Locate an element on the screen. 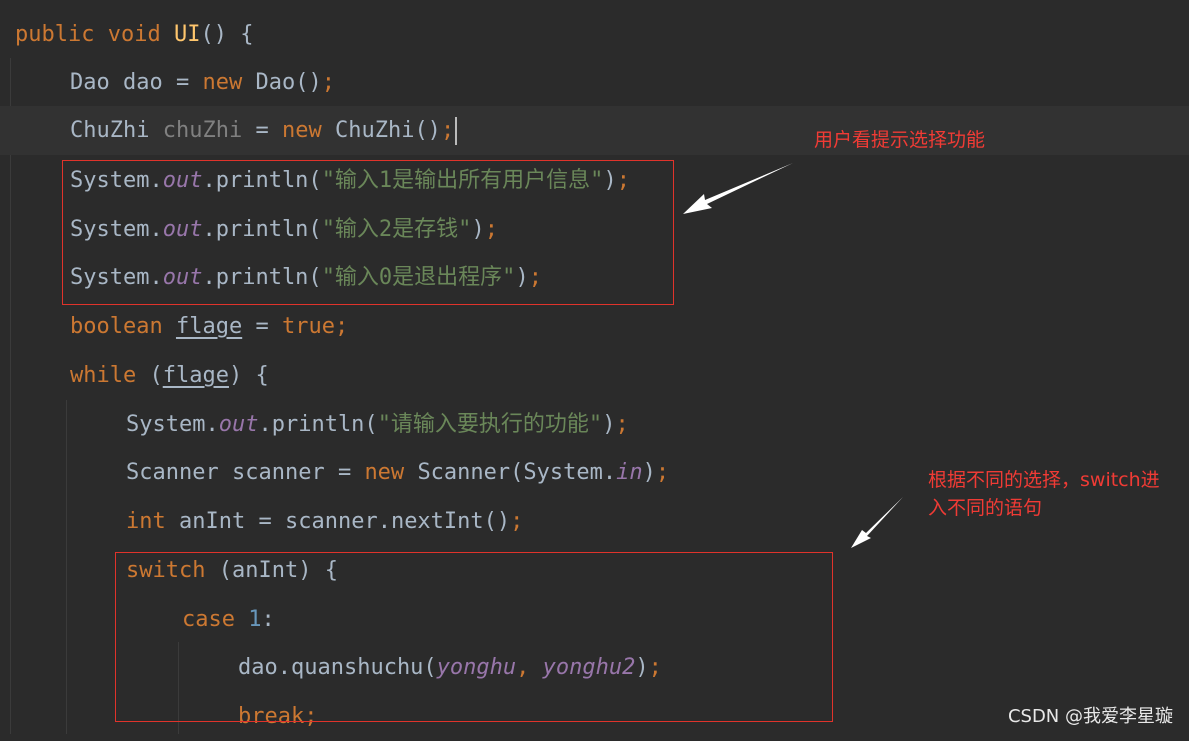 The height and width of the screenshot is (741, 1189). keyword: void is located at coordinates (134, 34).